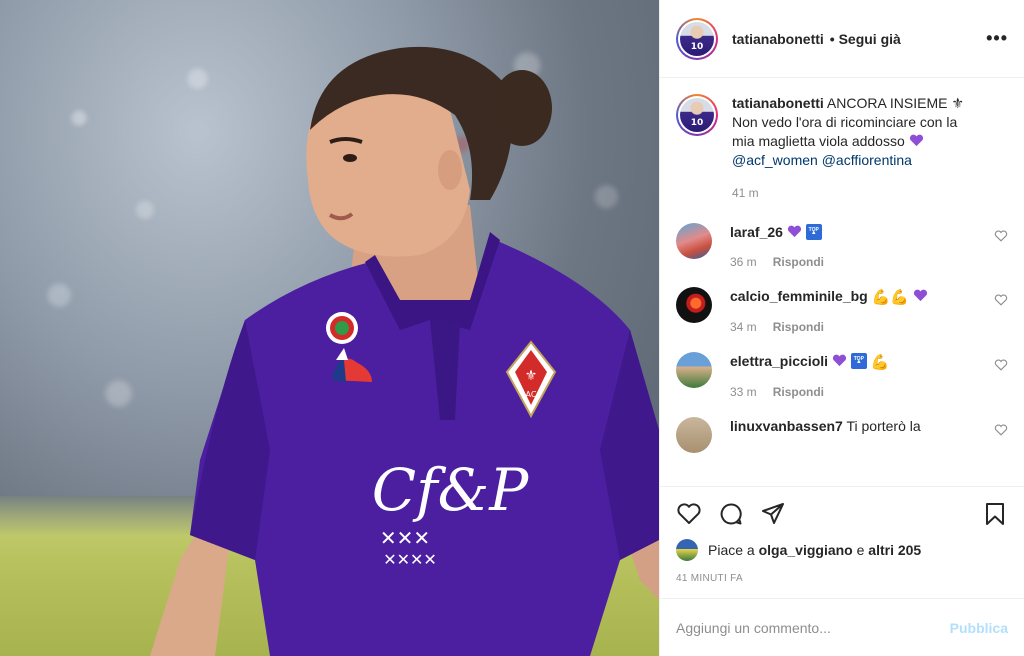 The width and height of the screenshot is (1024, 656). I want to click on publish-button: Pubblica, so click(979, 628).